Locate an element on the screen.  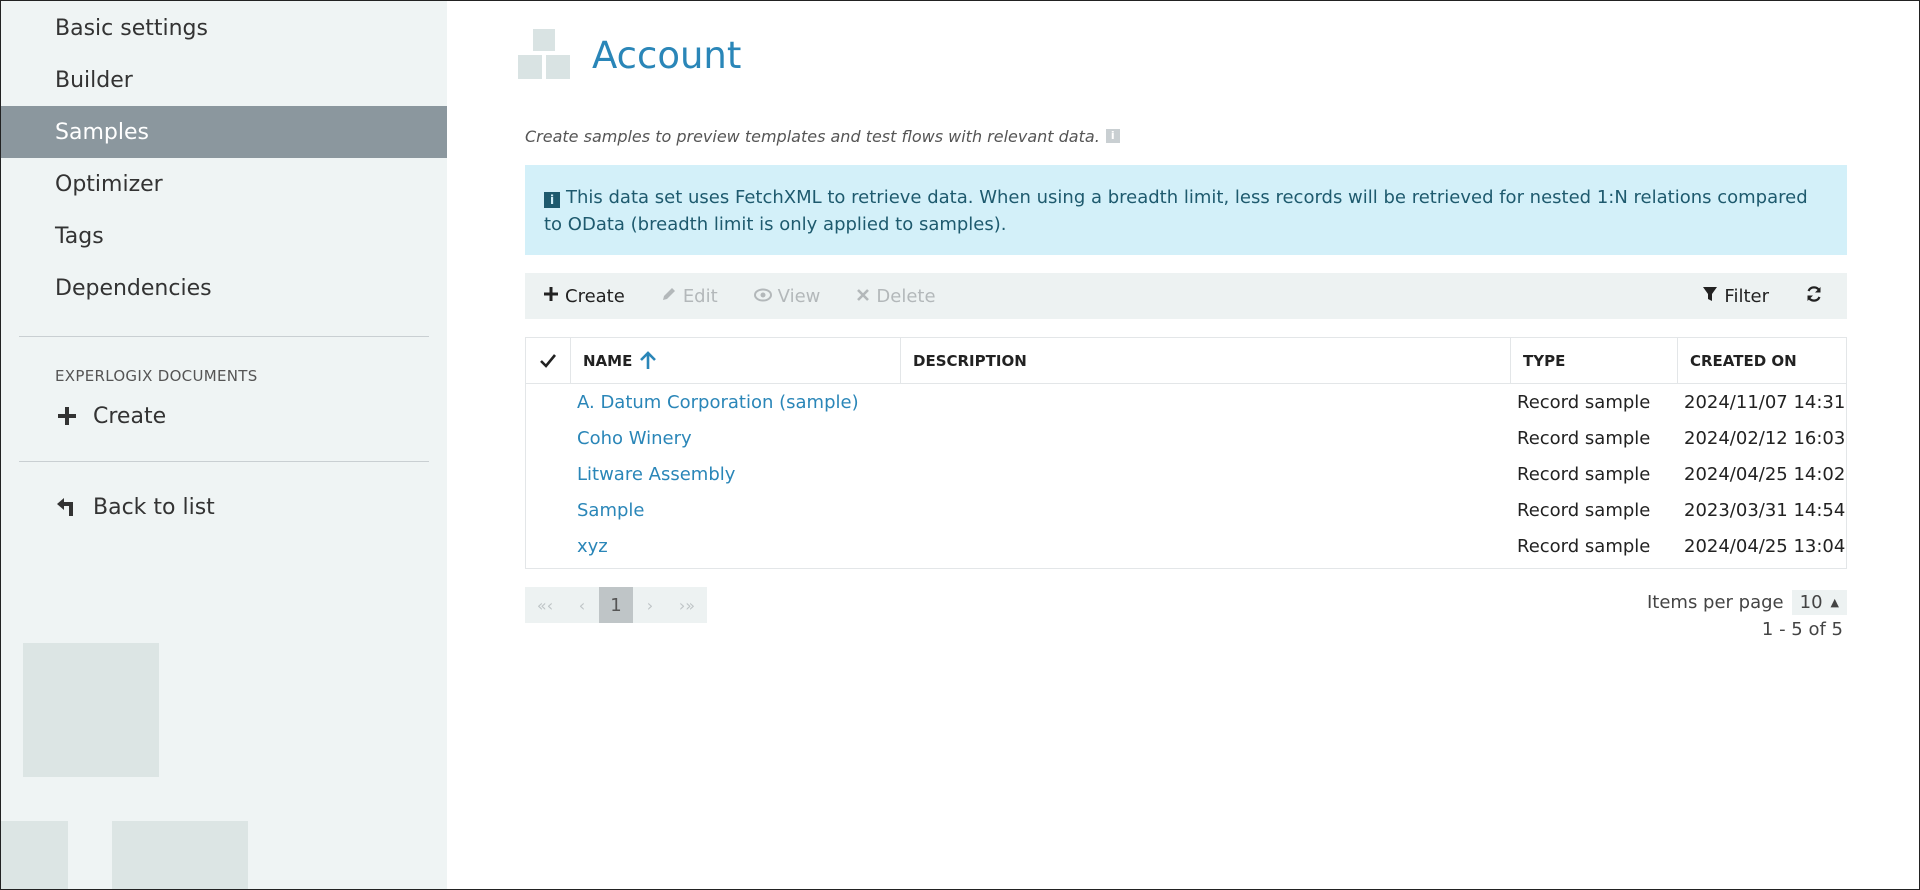
column-header-description-label: DESCRIPTION is located at coordinates (970, 360).